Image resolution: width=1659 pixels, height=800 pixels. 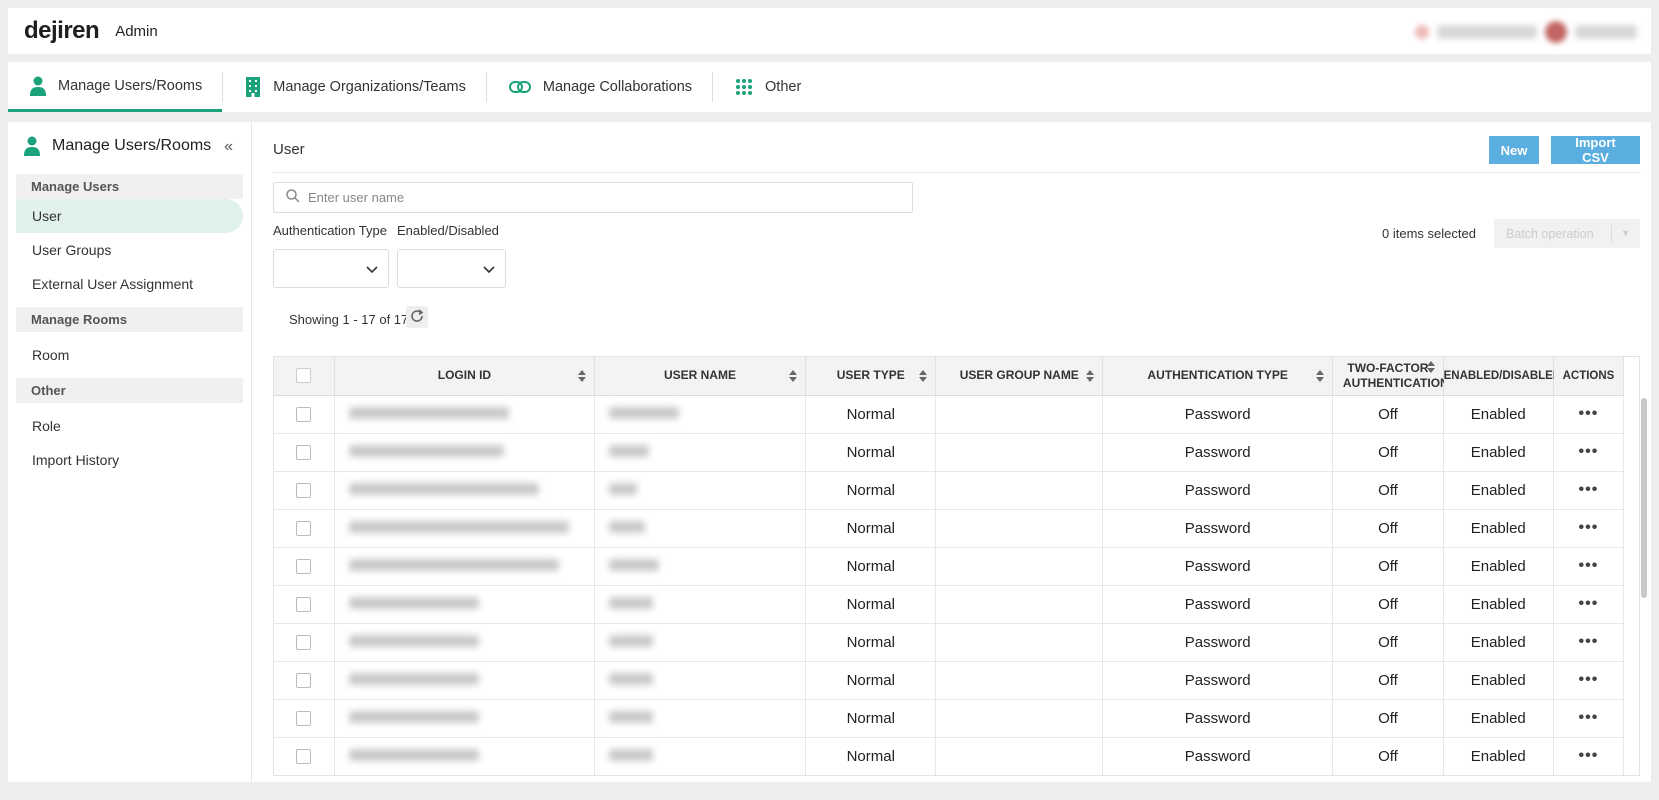 I want to click on app-logo: dejiren, so click(x=62, y=31).